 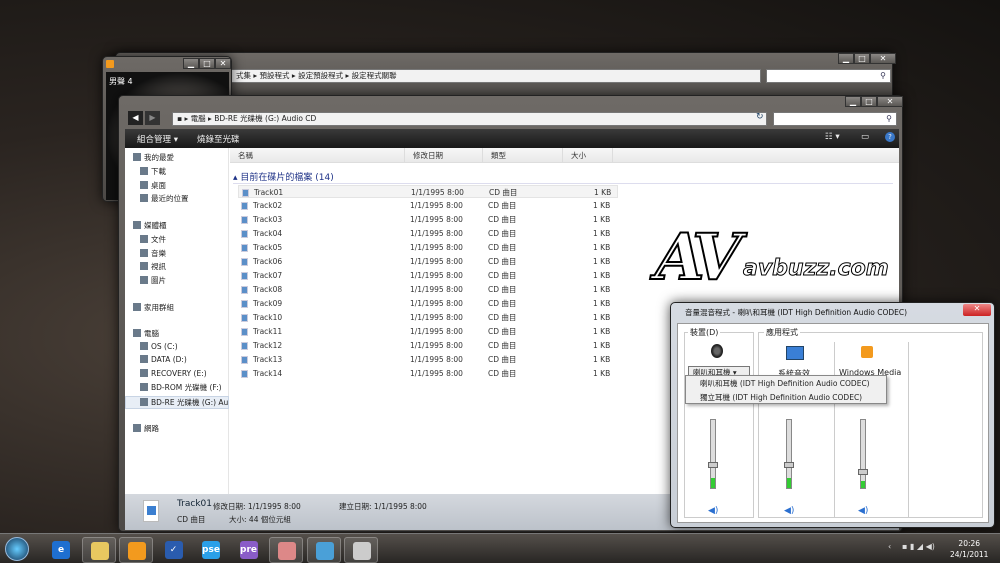 I want to click on sidebar-item: DATA (D:), so click(x=163, y=359).